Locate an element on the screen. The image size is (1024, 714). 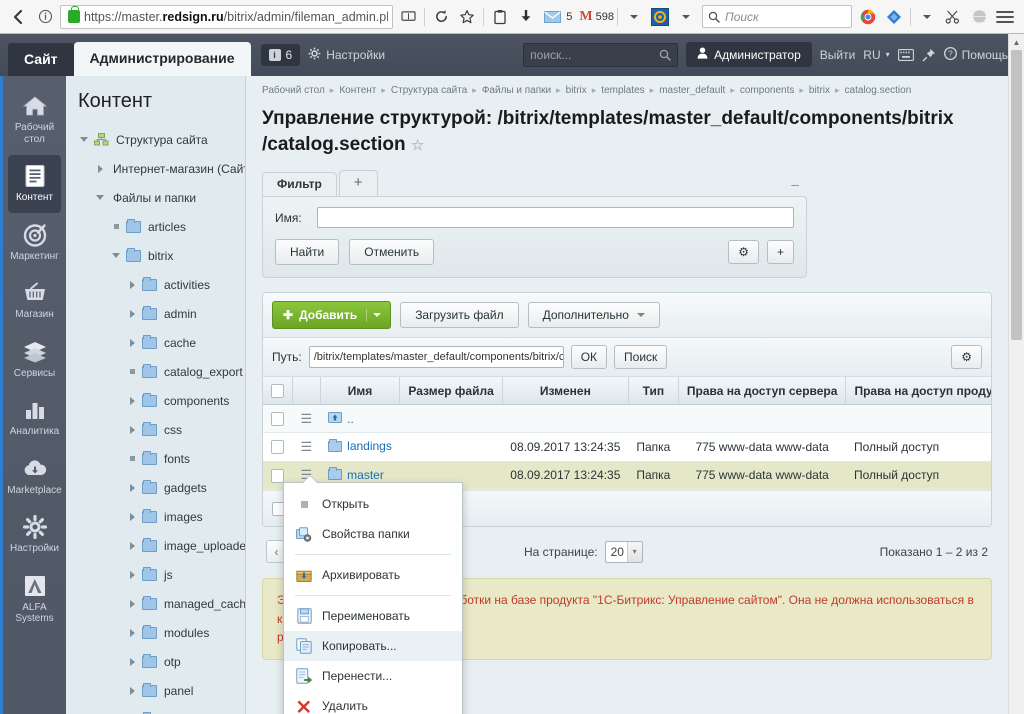
scrollbar-thumb is located at coordinates (1016, 195).